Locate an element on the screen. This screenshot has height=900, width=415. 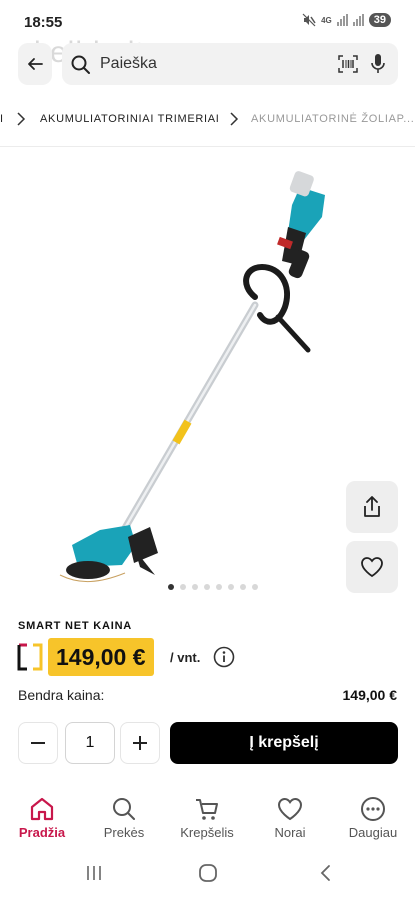
nav-label-wishlist: Norai is located at coordinates (290, 832).